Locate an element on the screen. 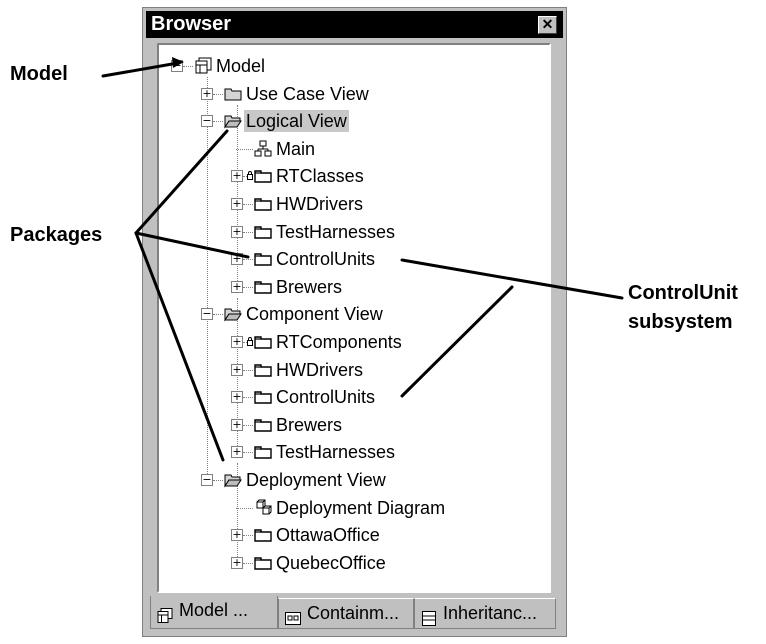  packages-line-component is located at coordinates (179, 346).